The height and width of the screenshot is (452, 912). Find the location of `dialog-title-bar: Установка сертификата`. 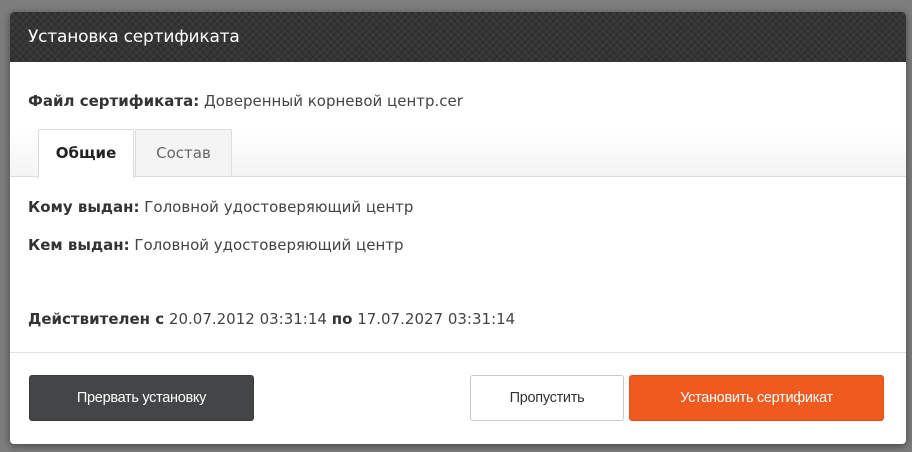

dialog-title-bar: Установка сертификата is located at coordinates (458, 37).